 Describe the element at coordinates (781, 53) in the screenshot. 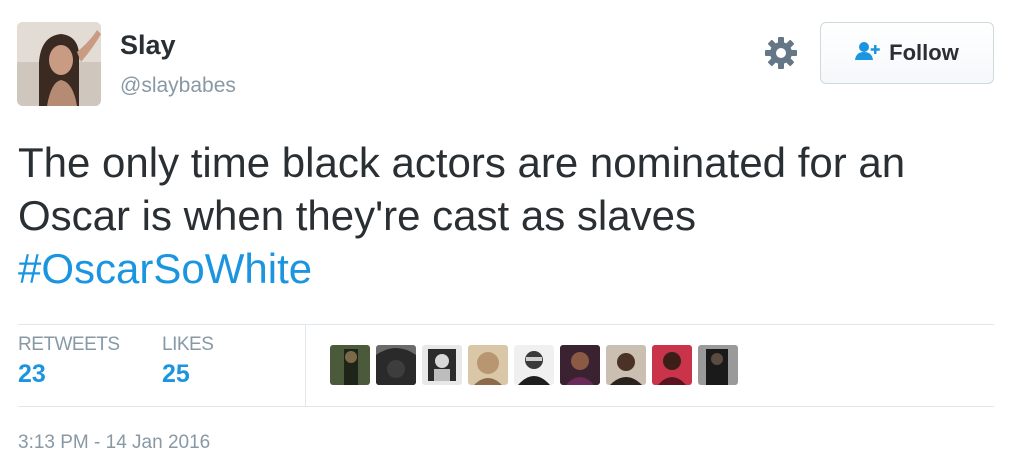

I see `gear-icon` at that location.